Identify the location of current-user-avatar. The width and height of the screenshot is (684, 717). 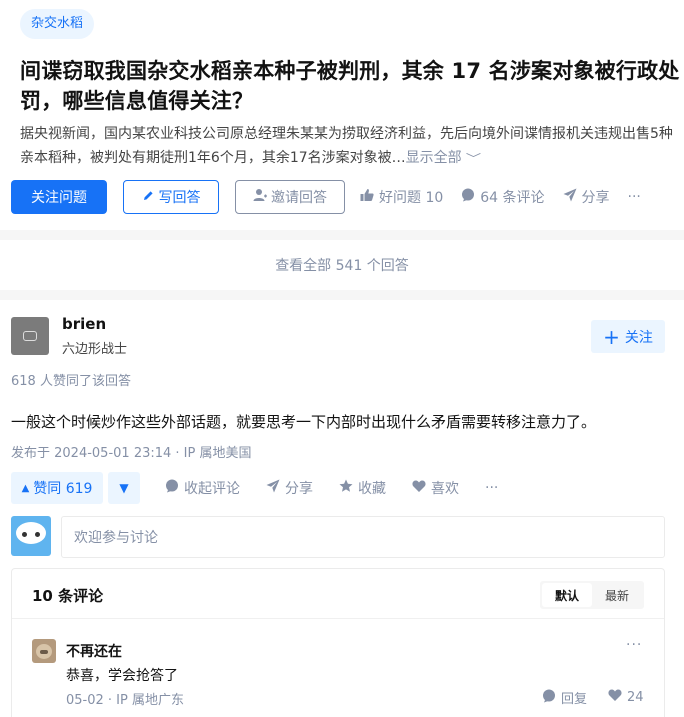
(31, 536).